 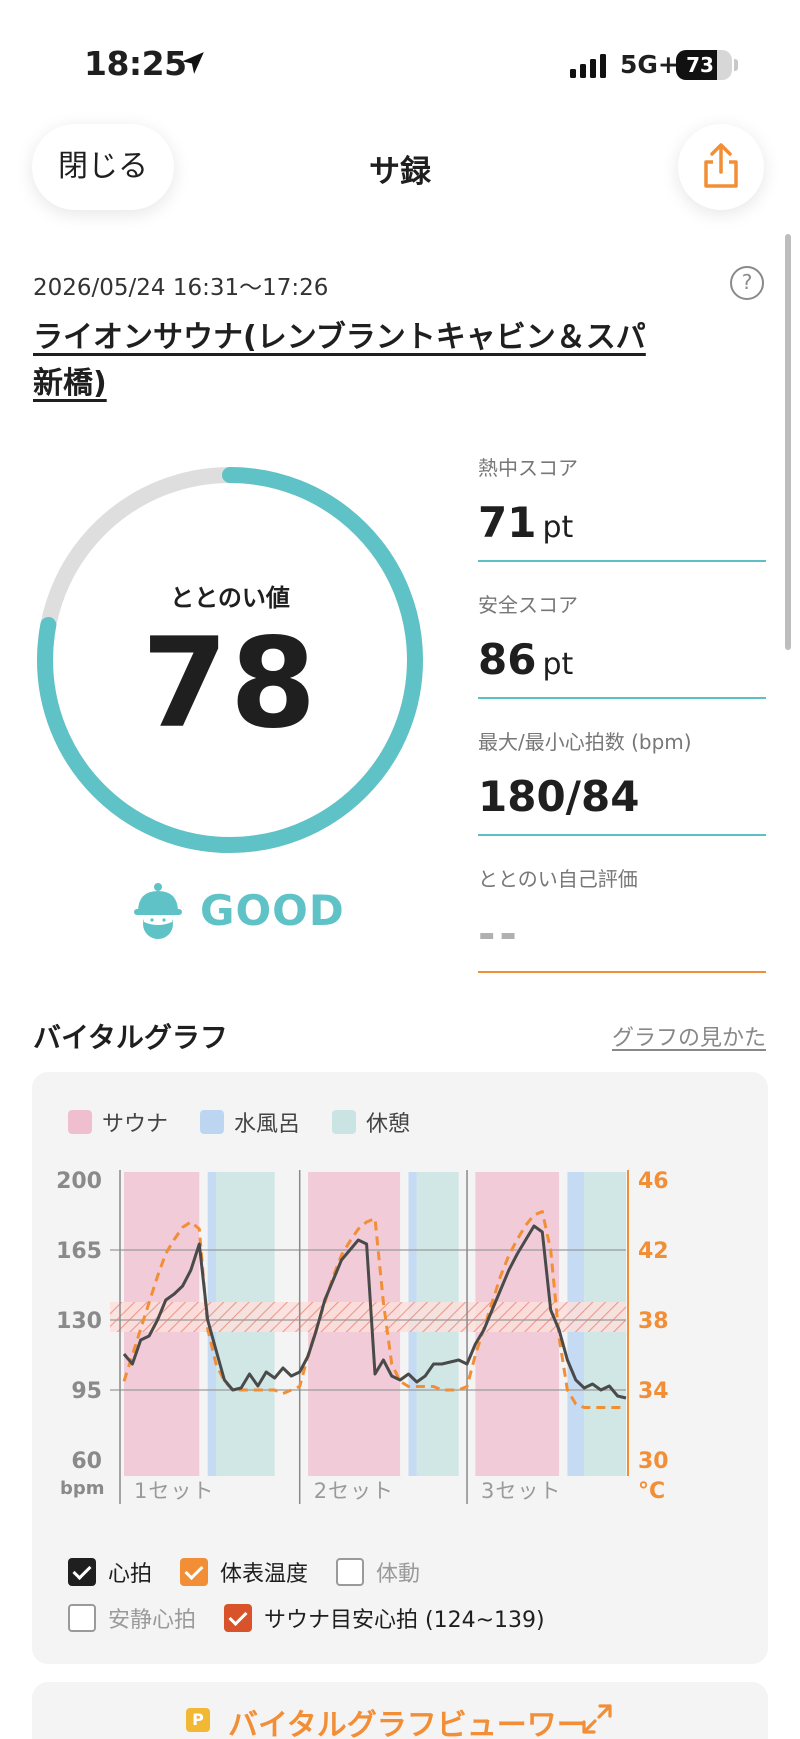 What do you see at coordinates (130, 1574) in the screenshot?
I see `toggle-label: 心拍` at bounding box center [130, 1574].